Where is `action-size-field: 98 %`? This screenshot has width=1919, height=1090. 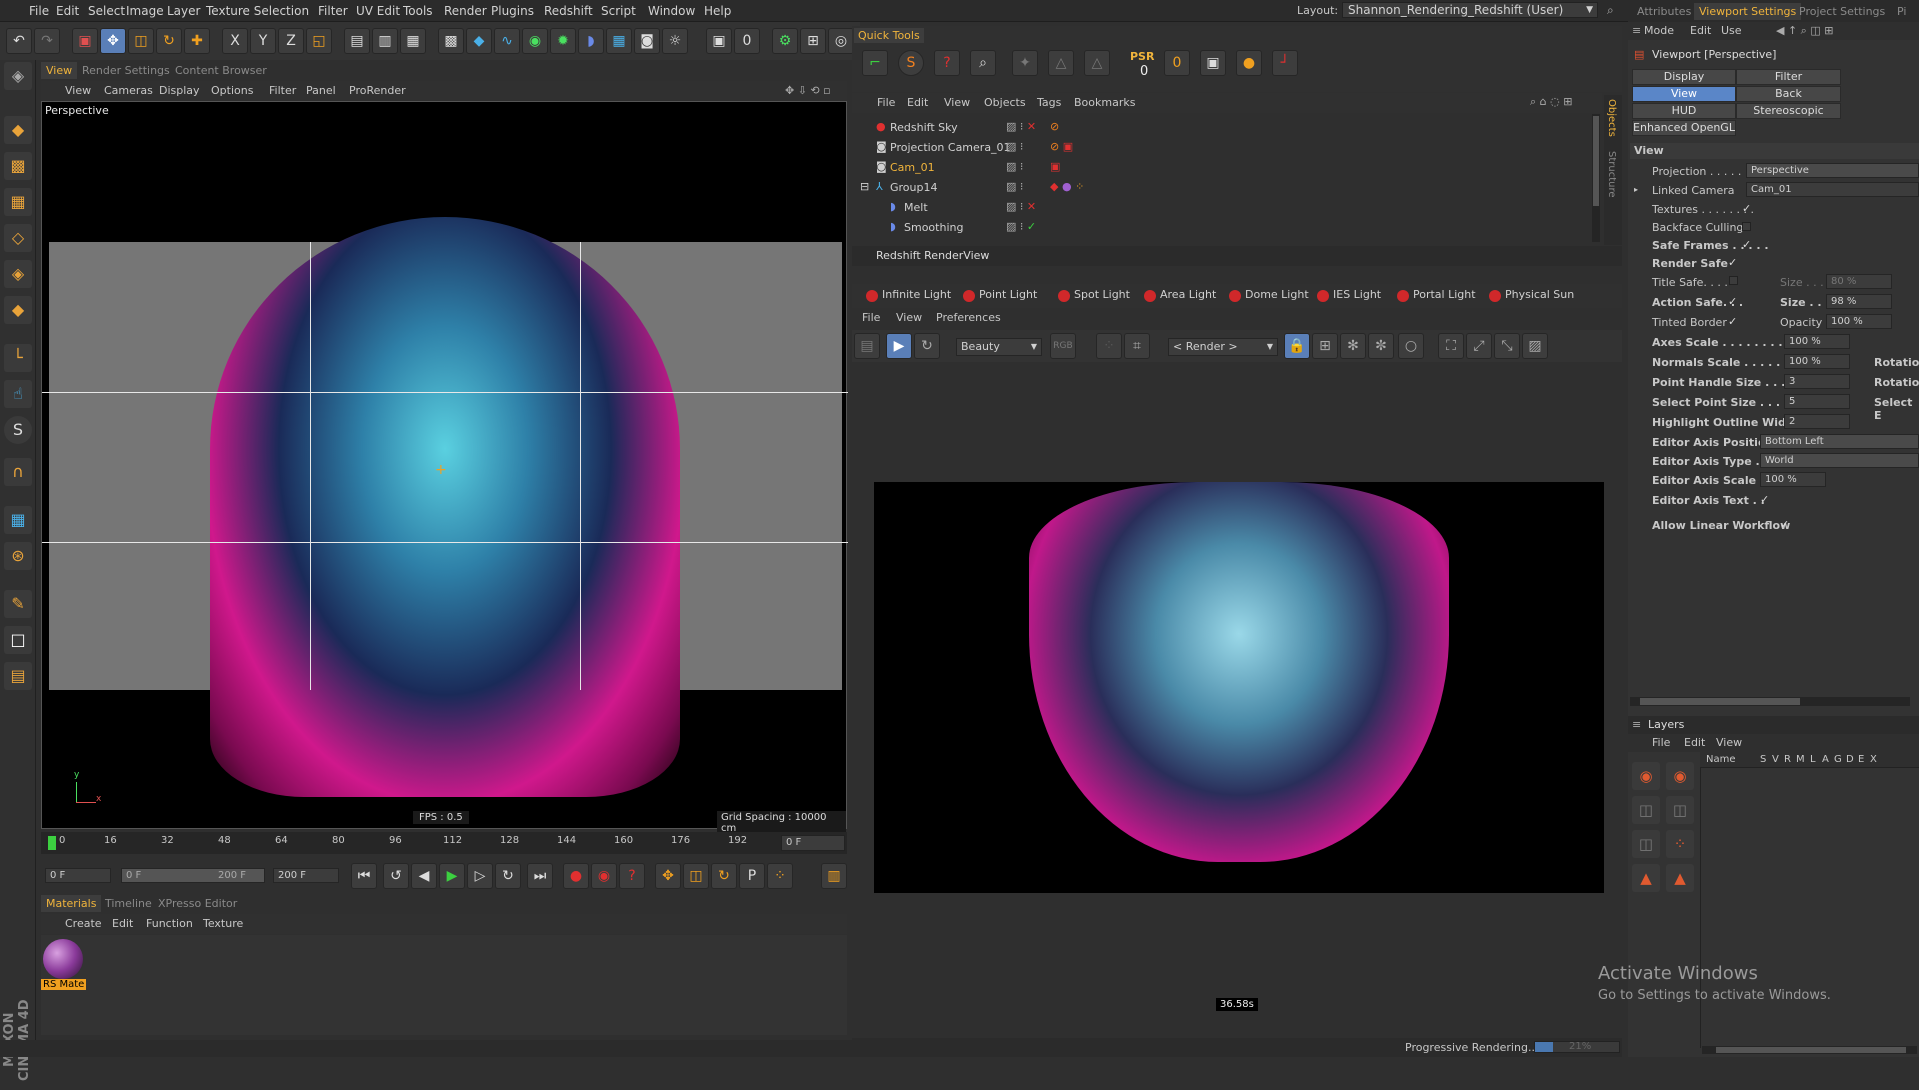
action-size-field: 98 % is located at coordinates (1859, 301).